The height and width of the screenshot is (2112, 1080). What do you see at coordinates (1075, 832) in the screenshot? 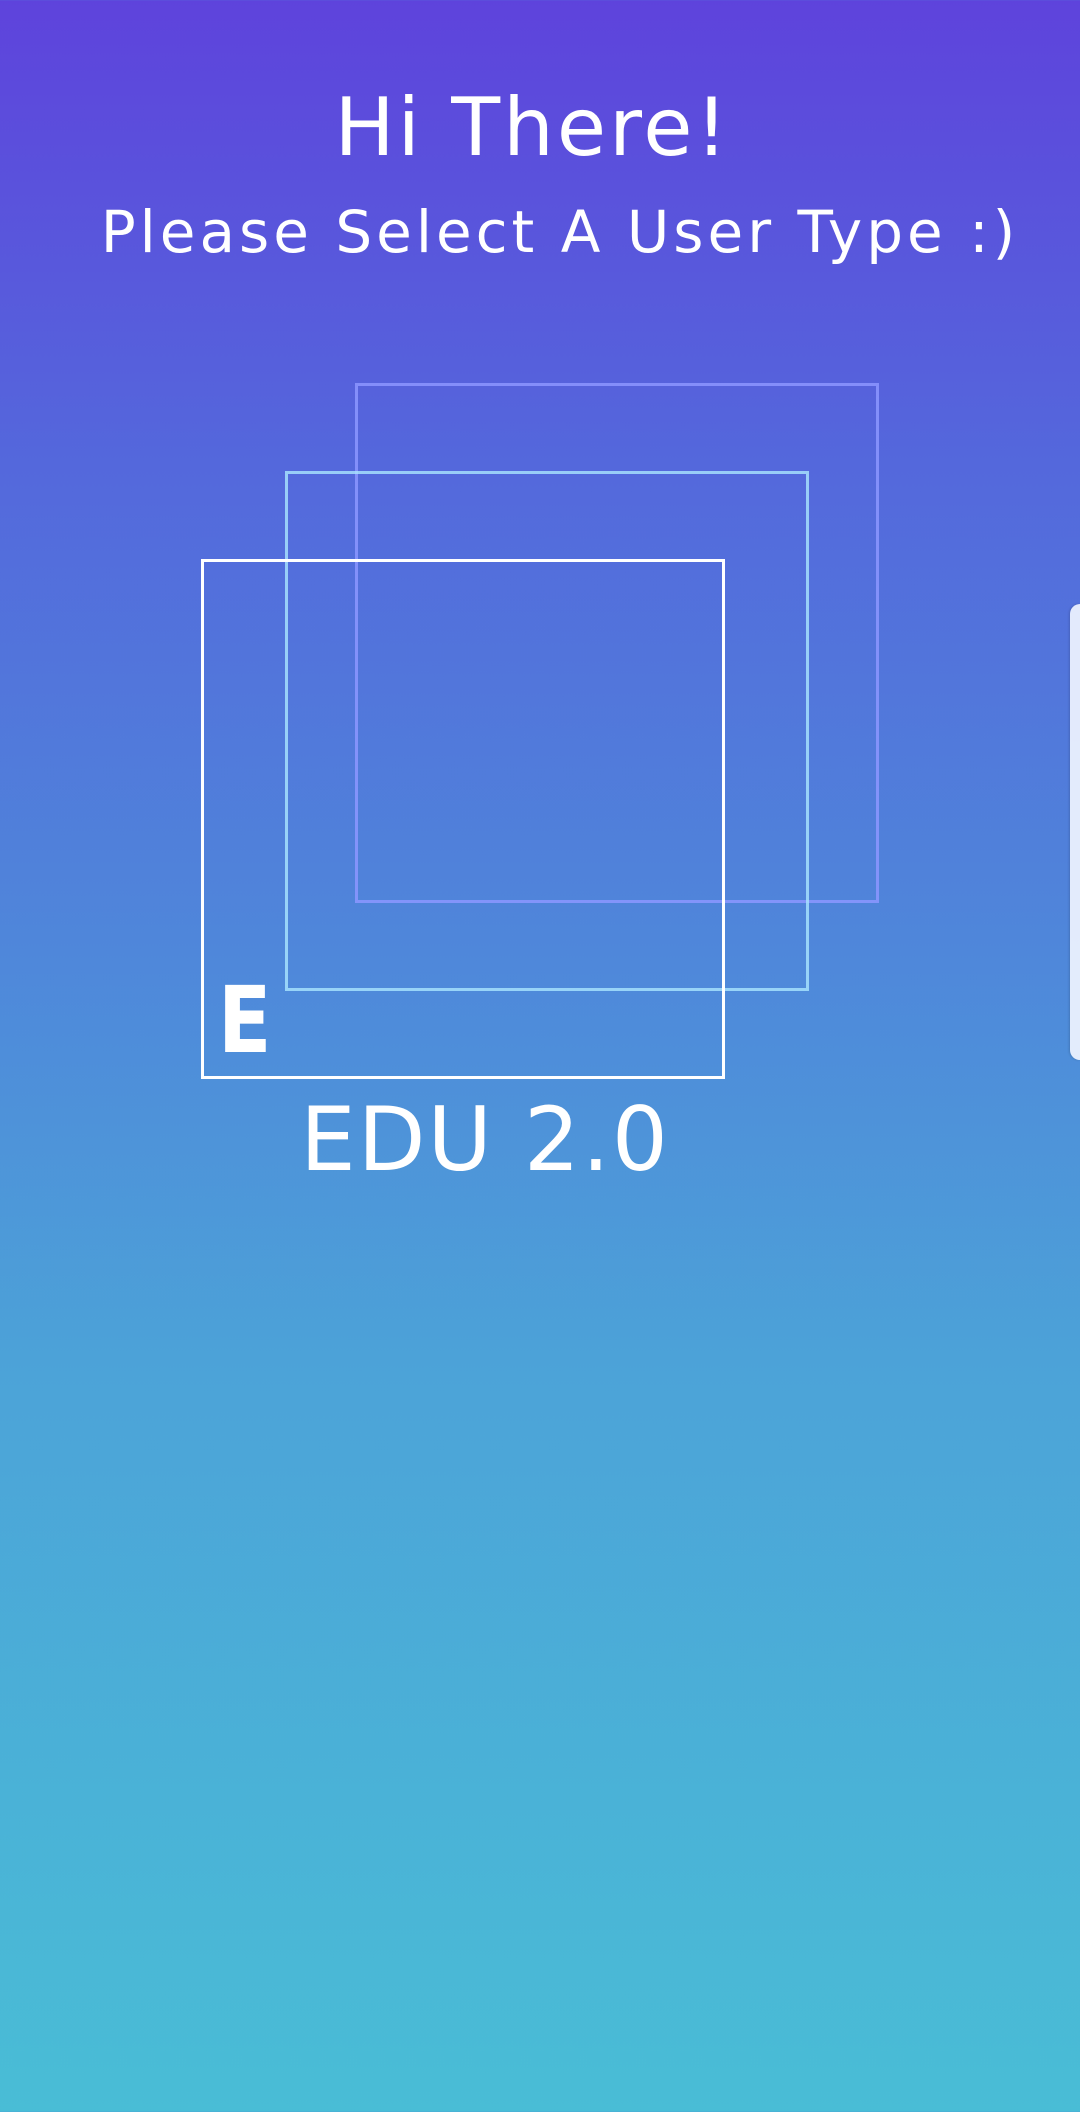
I see `edge-panel-handle` at bounding box center [1075, 832].